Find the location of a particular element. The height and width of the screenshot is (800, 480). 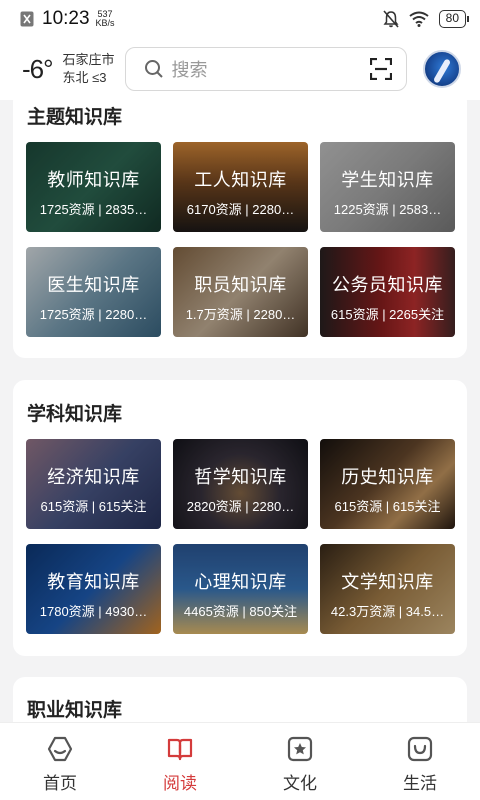

tab-culture: 文化 is located at coordinates (300, 761).